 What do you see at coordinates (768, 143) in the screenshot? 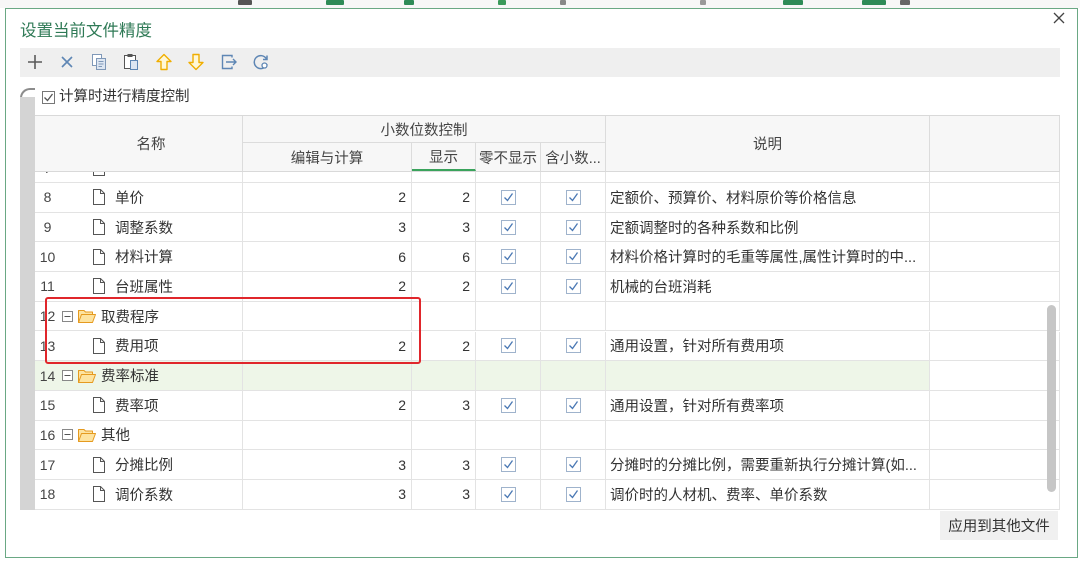
I see `header-description: 说明` at bounding box center [768, 143].